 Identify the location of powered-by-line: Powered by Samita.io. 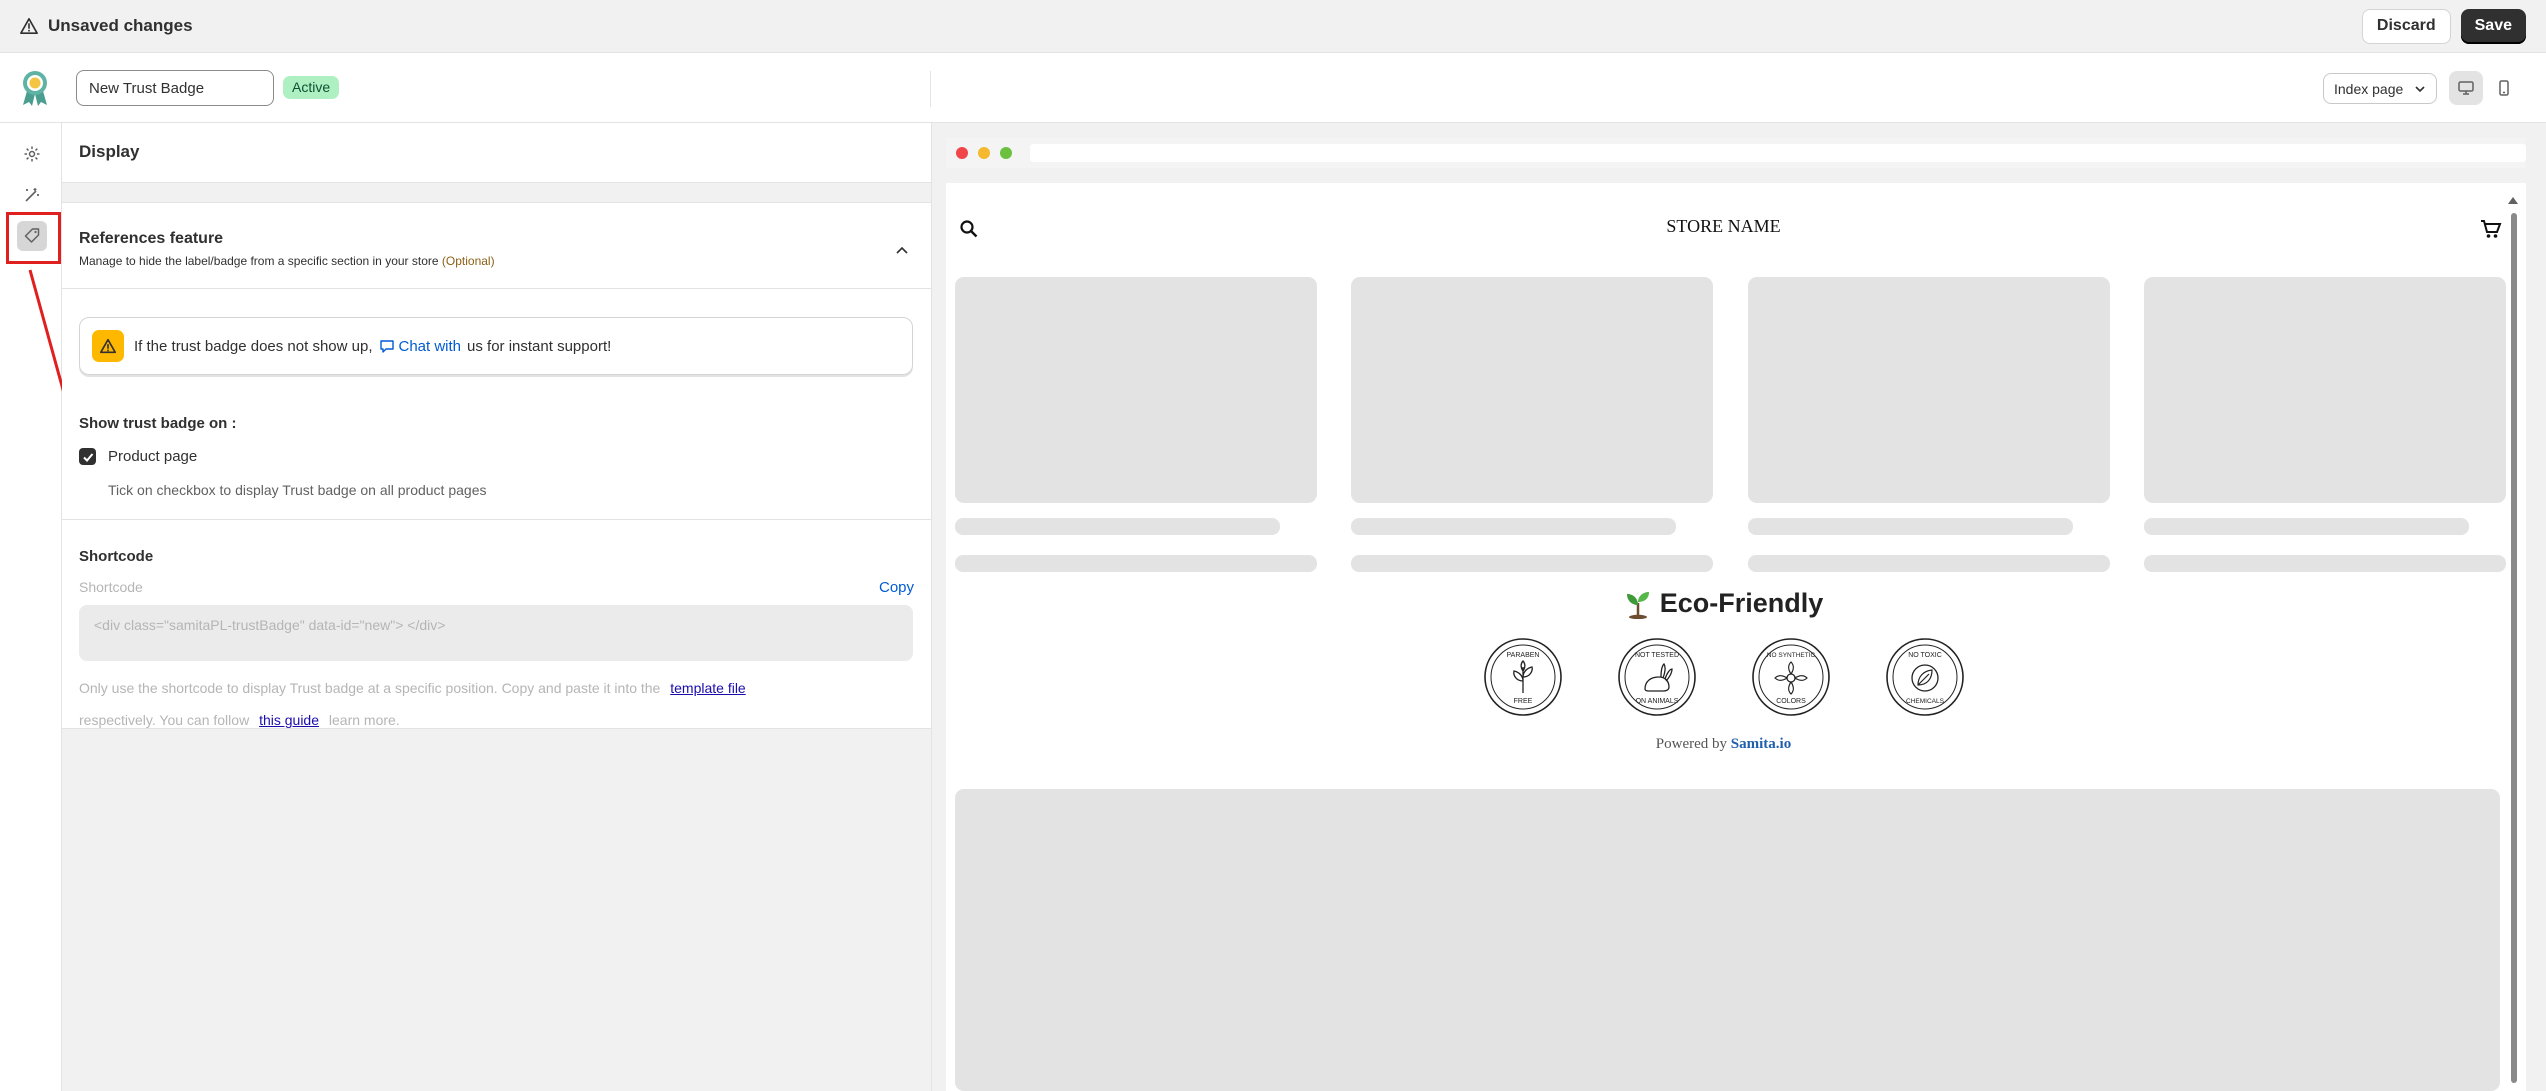
(1723, 744).